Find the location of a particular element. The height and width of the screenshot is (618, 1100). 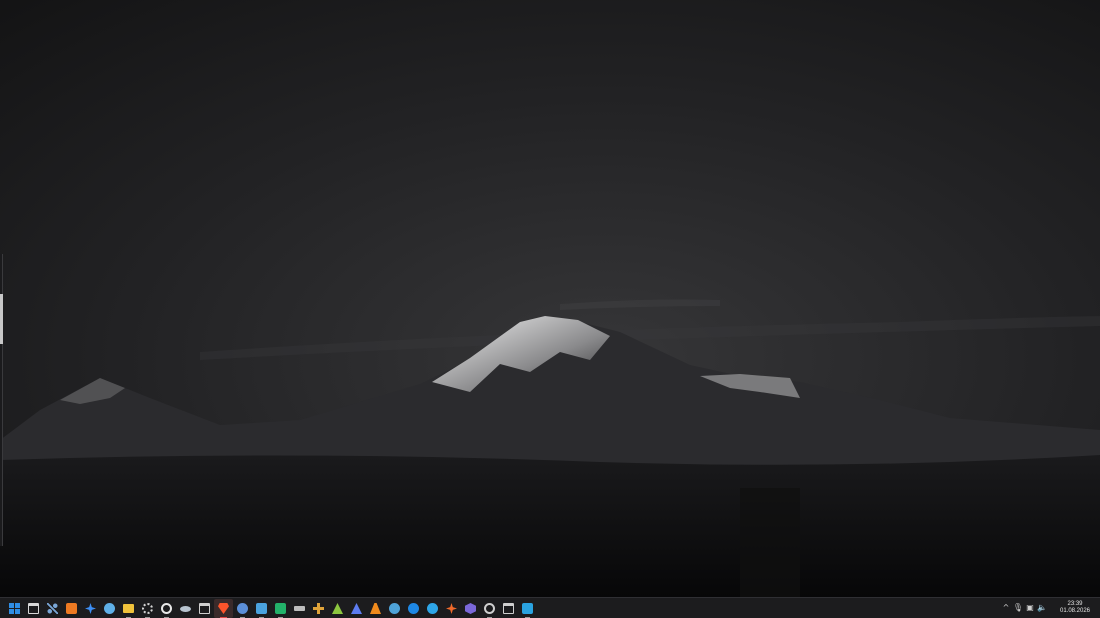

feather-app-icon is located at coordinates (432, 608).